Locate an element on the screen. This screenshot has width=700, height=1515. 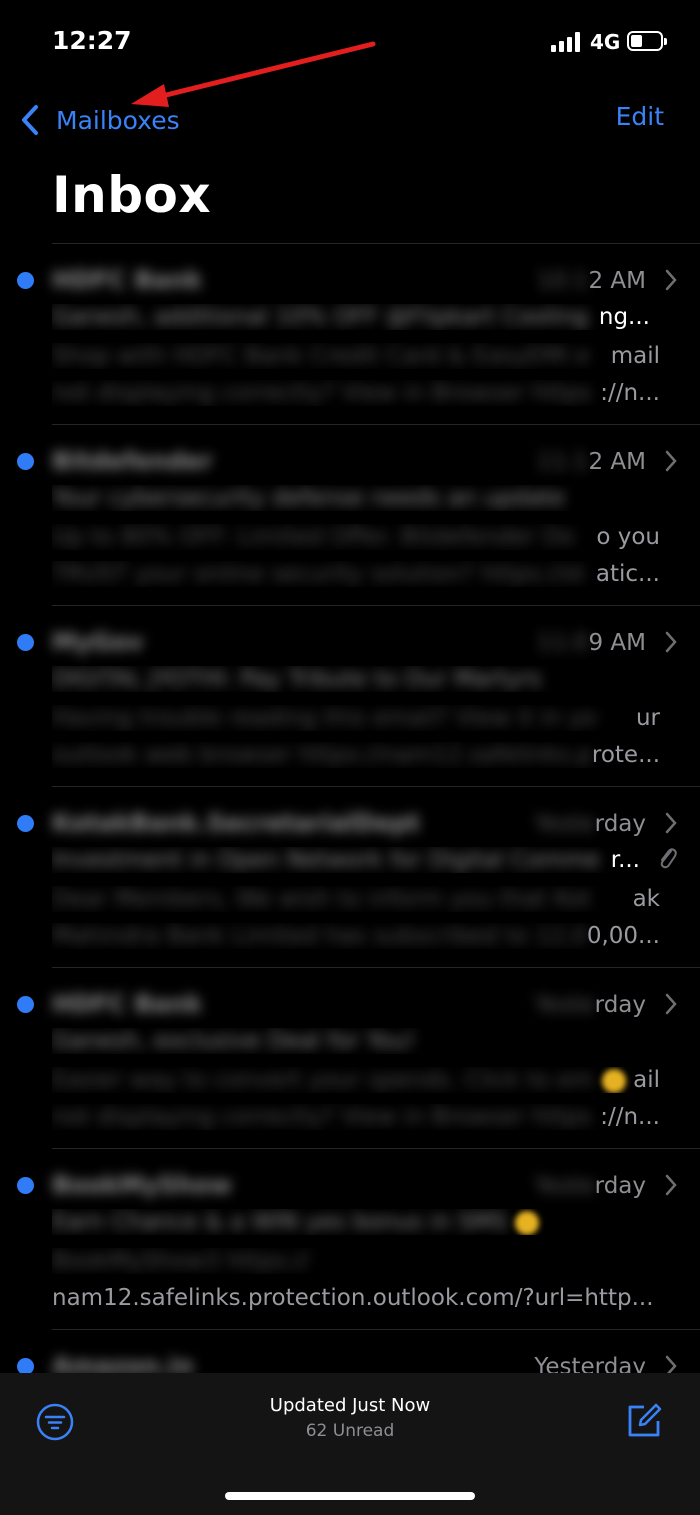
status-time: 12:27 is located at coordinates (92, 40).